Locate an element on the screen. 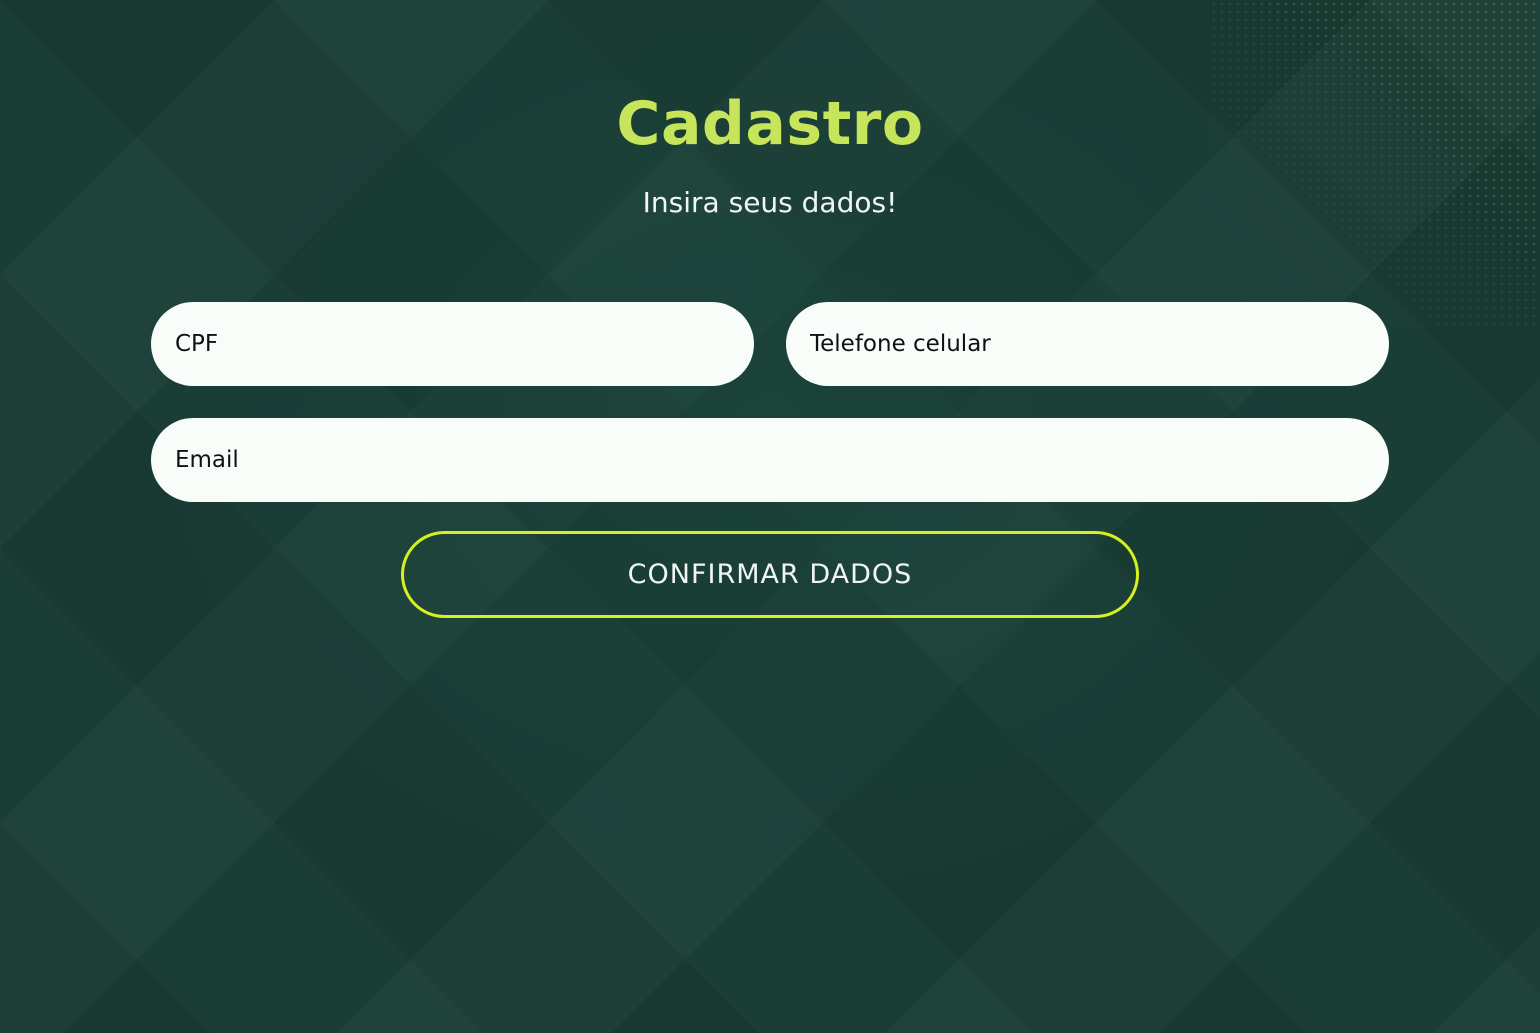 This screenshot has height=1033, width=1540. cpf-input is located at coordinates (452, 344).